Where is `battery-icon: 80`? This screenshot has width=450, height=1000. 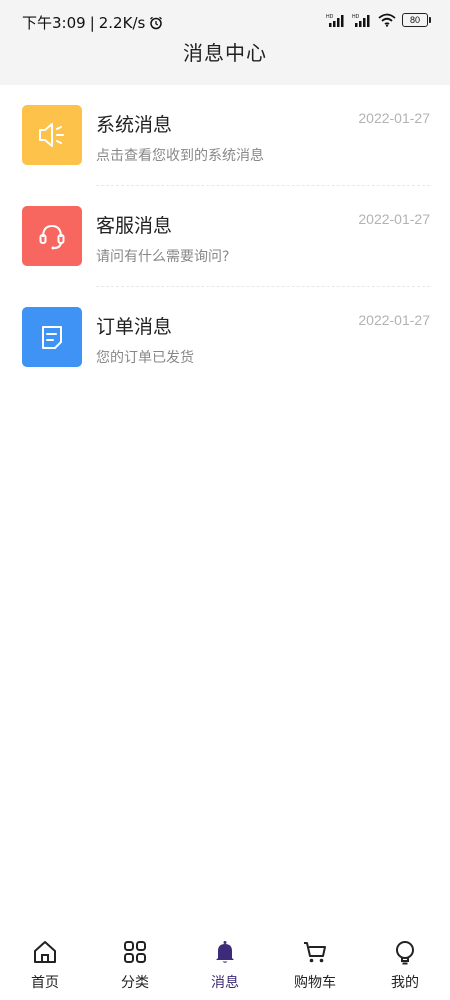
battery-icon: 80 is located at coordinates (416, 20).